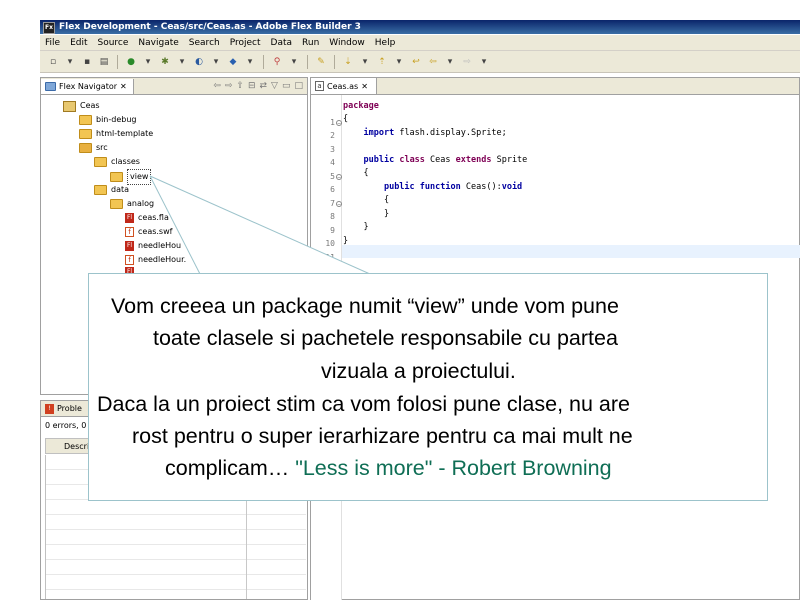  I want to click on menu-search: Search, so click(204, 43).